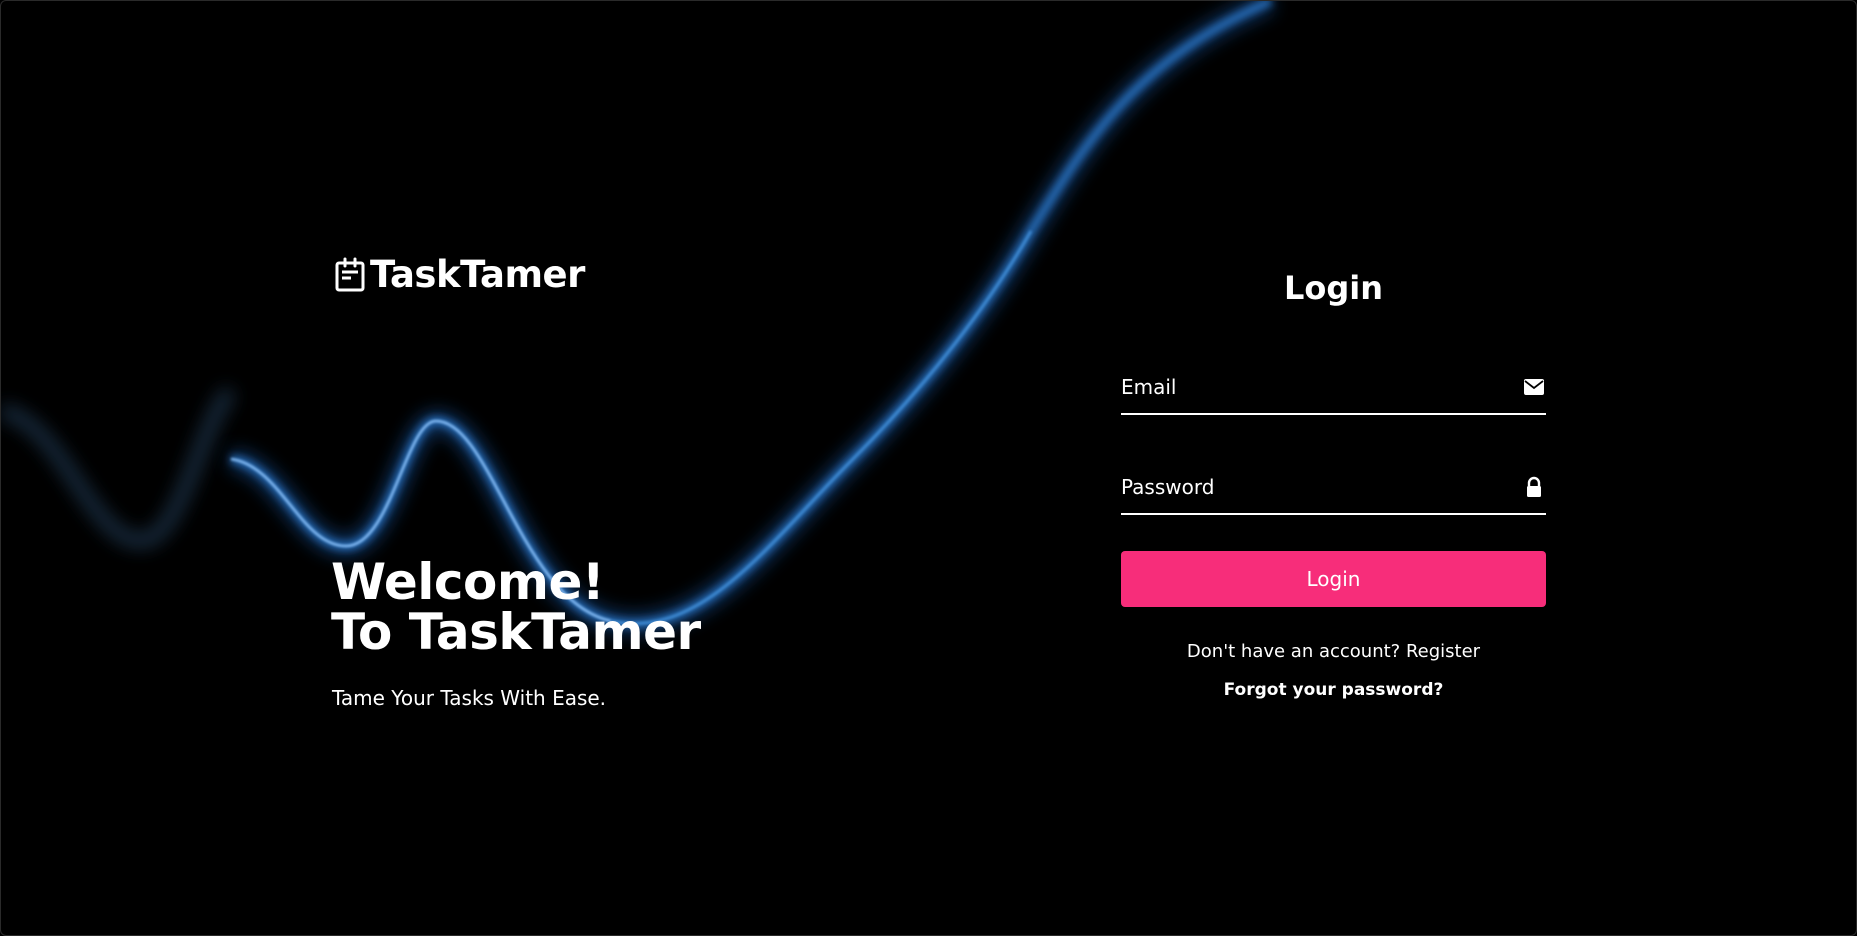 The image size is (1857, 936). I want to click on forgot-password-link: Forgot your password?, so click(1333, 690).